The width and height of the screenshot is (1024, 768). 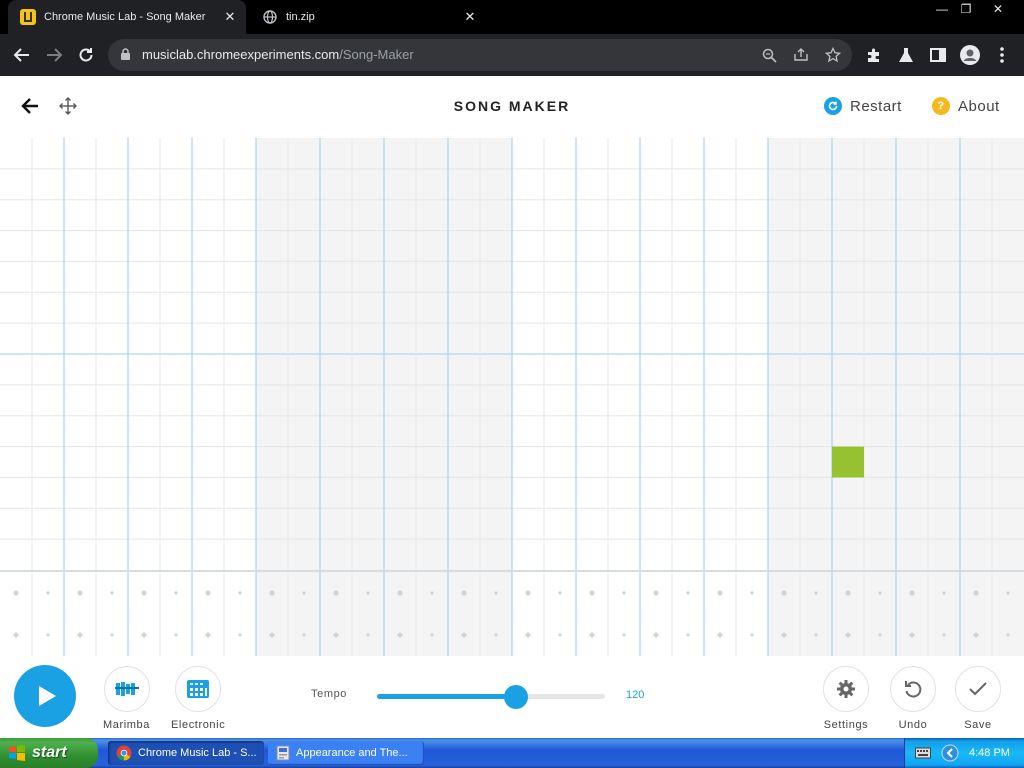 What do you see at coordinates (491, 697) in the screenshot?
I see `tempo-slider` at bounding box center [491, 697].